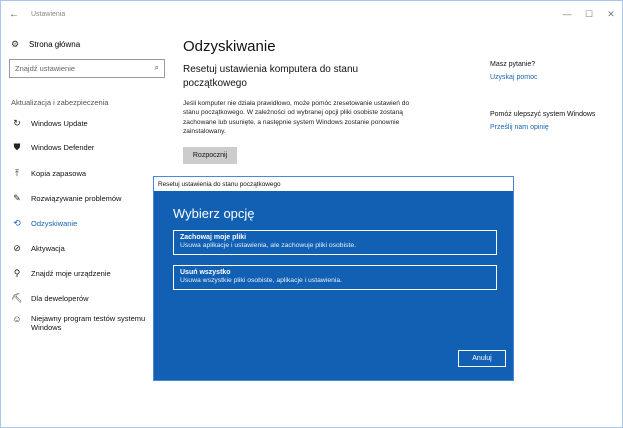  What do you see at coordinates (17, 173) in the screenshot?
I see `backup-arrow-icon: ⤒` at bounding box center [17, 173].